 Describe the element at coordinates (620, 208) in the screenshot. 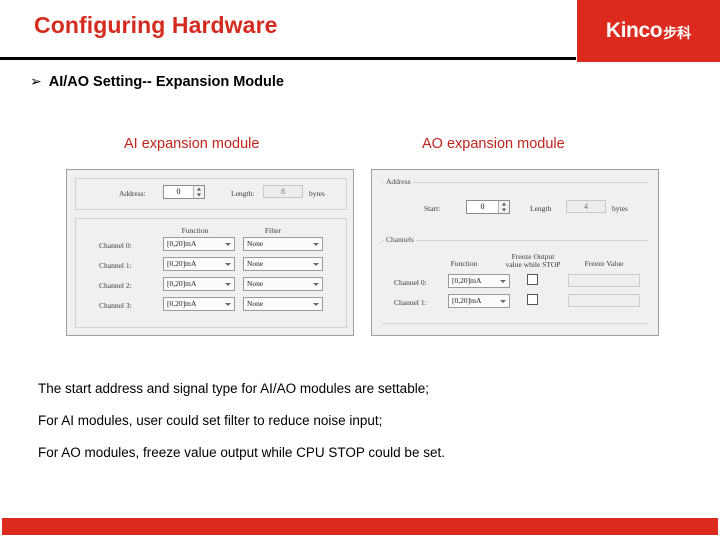

I see `ao-bytes-label: bytes` at that location.